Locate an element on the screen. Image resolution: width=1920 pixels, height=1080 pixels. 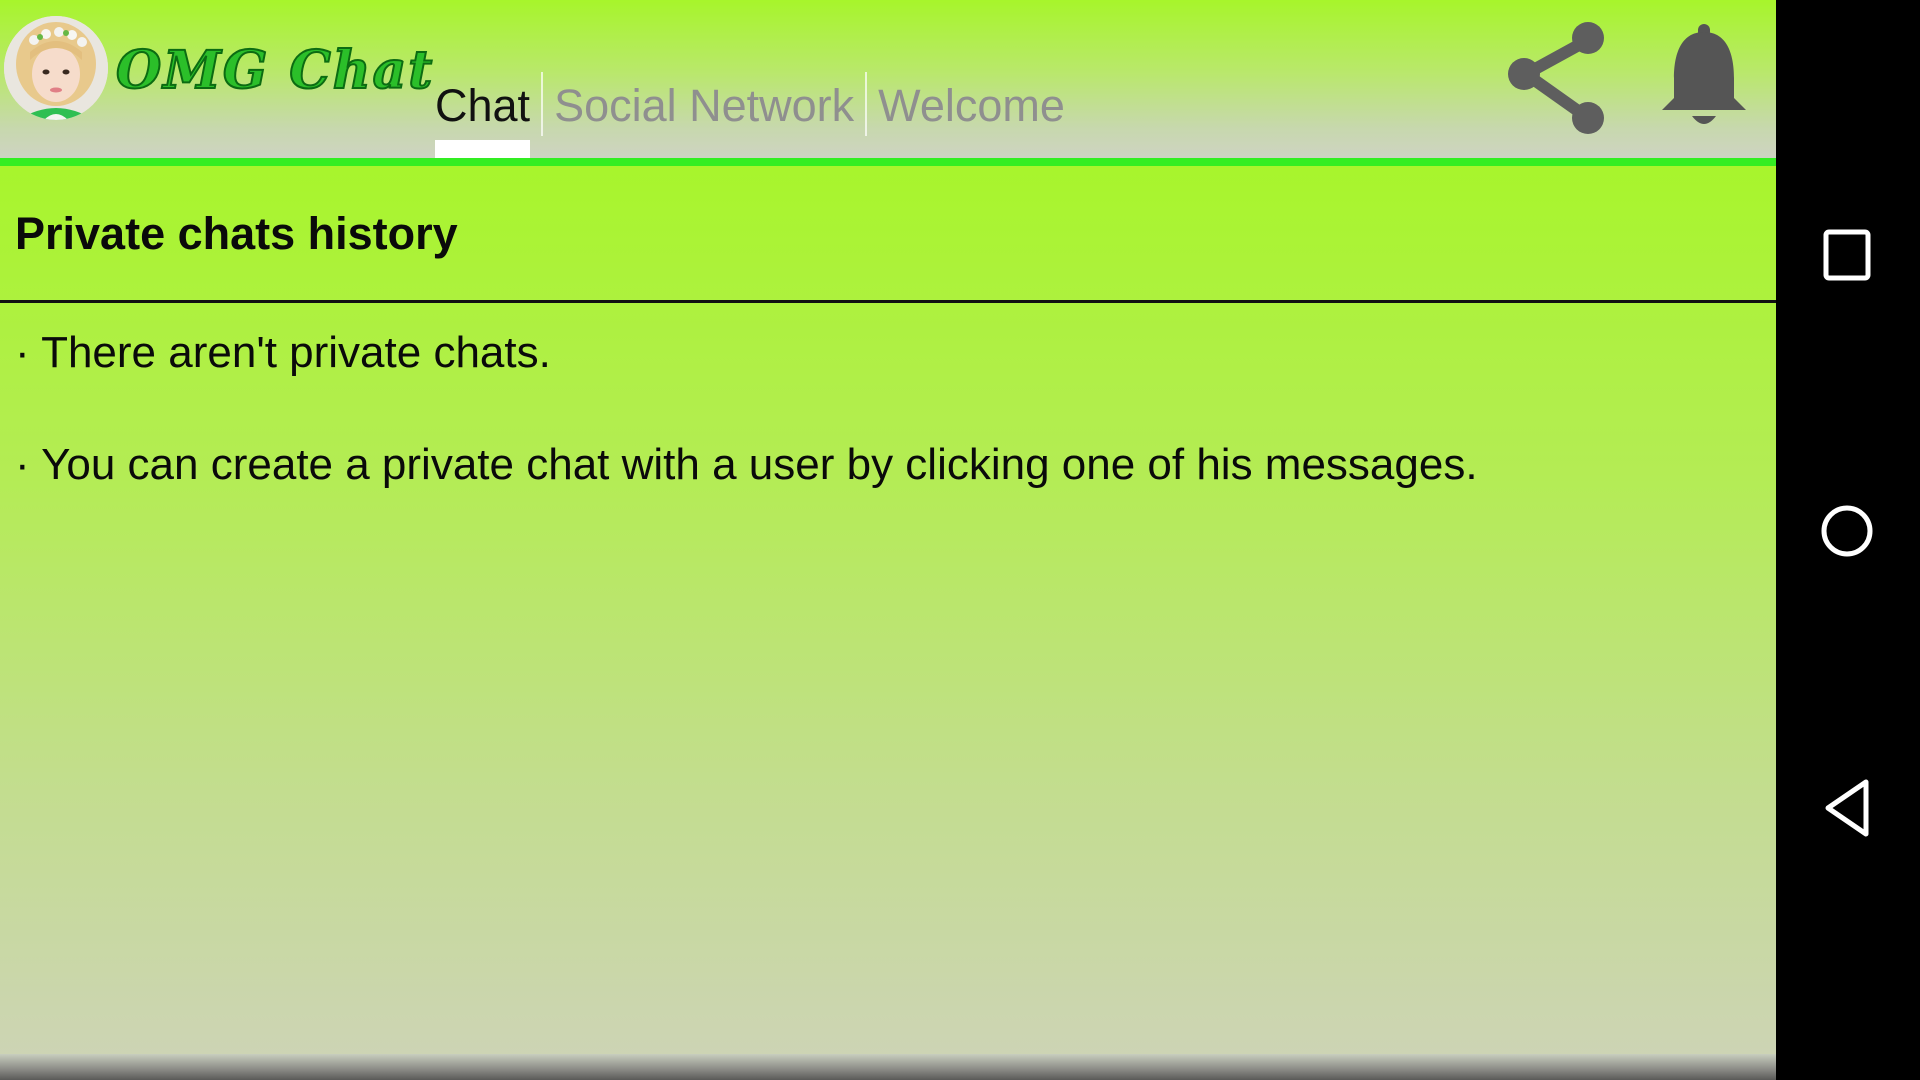
section-divider is located at coordinates (888, 301).